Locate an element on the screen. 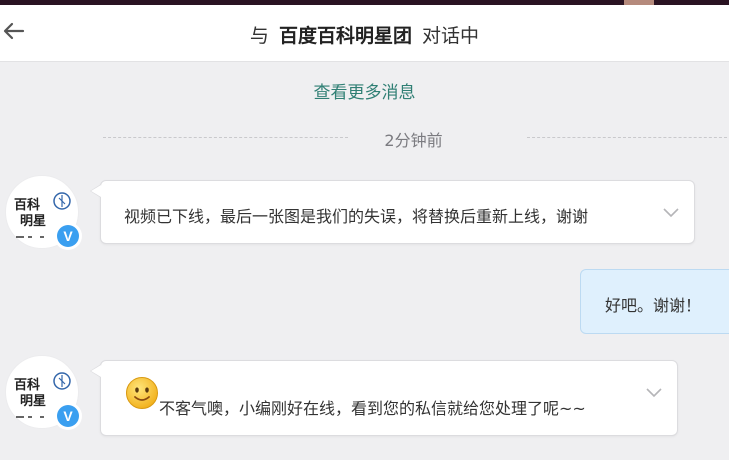 The width and height of the screenshot is (729, 460). title-prefix: 与 is located at coordinates (259, 36).